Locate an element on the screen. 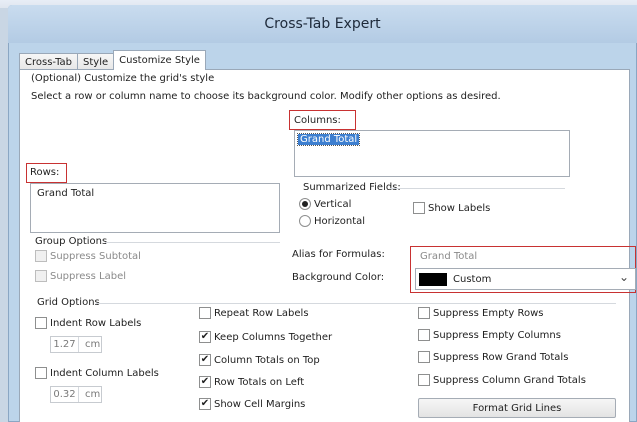 Image resolution: width=637 pixels, height=422 pixels. indent-row-labels-input: 1.27 cm is located at coordinates (76, 344).